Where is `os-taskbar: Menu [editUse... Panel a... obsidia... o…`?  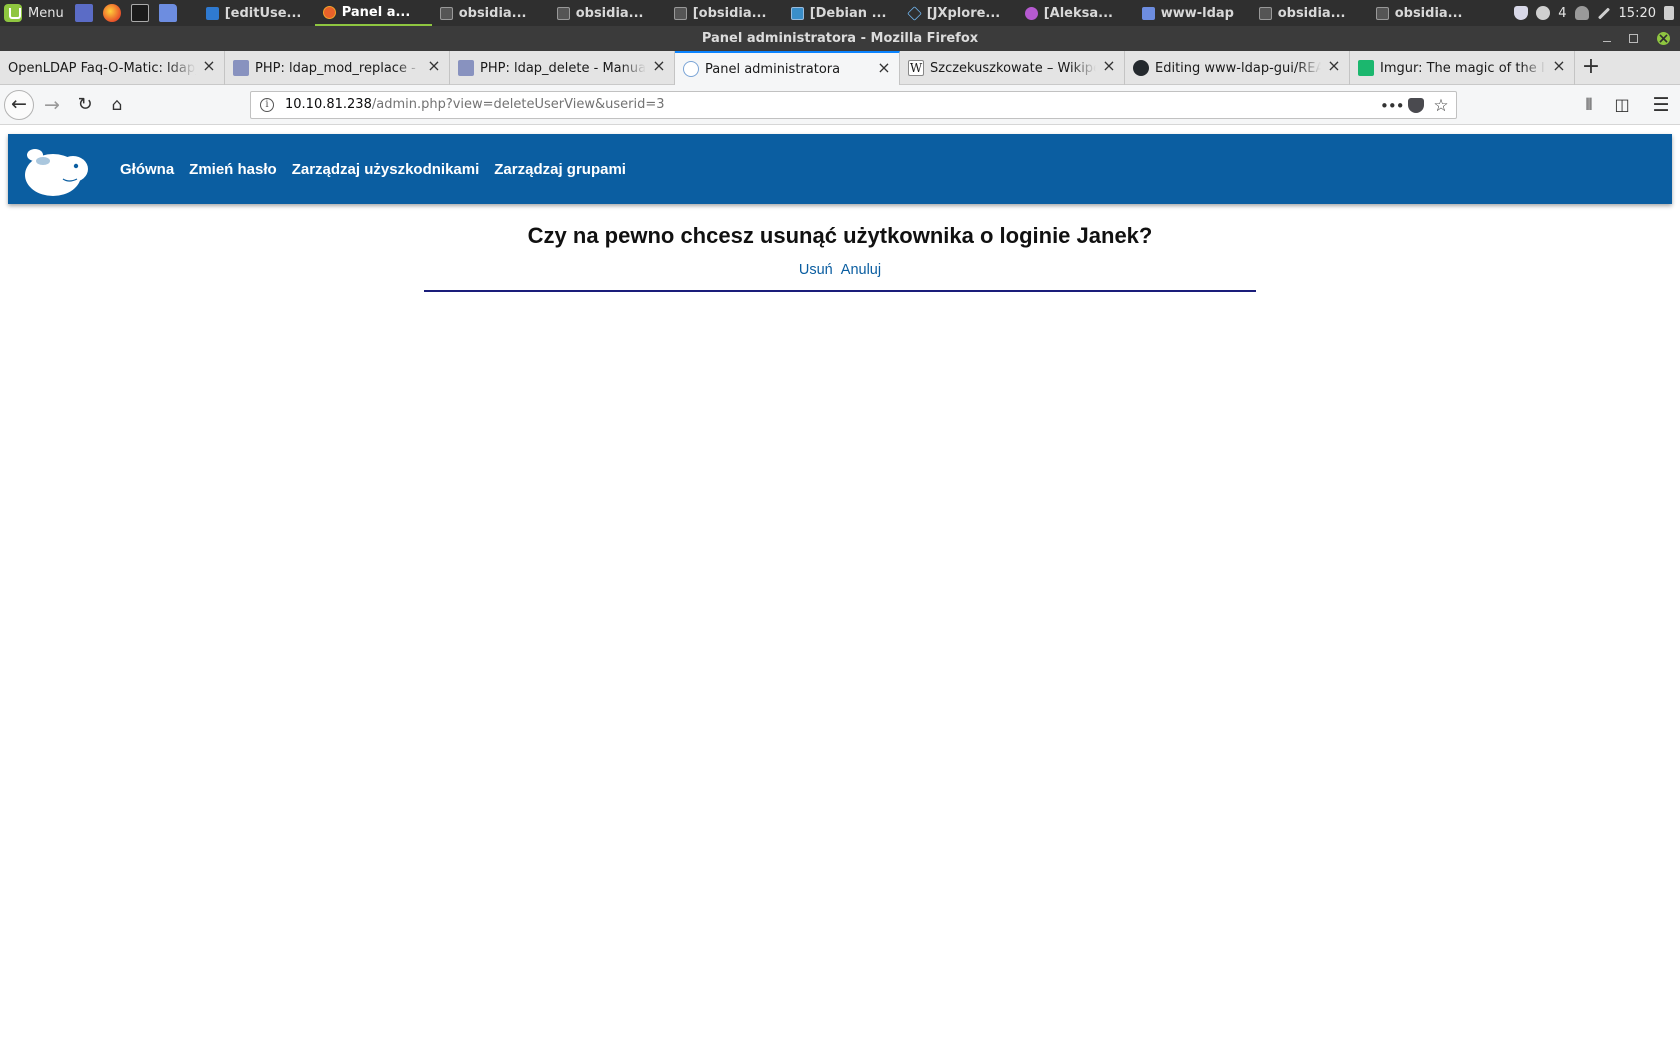
os-taskbar: Menu [editUse... Panel a... obsidia... o… is located at coordinates (840, 13).